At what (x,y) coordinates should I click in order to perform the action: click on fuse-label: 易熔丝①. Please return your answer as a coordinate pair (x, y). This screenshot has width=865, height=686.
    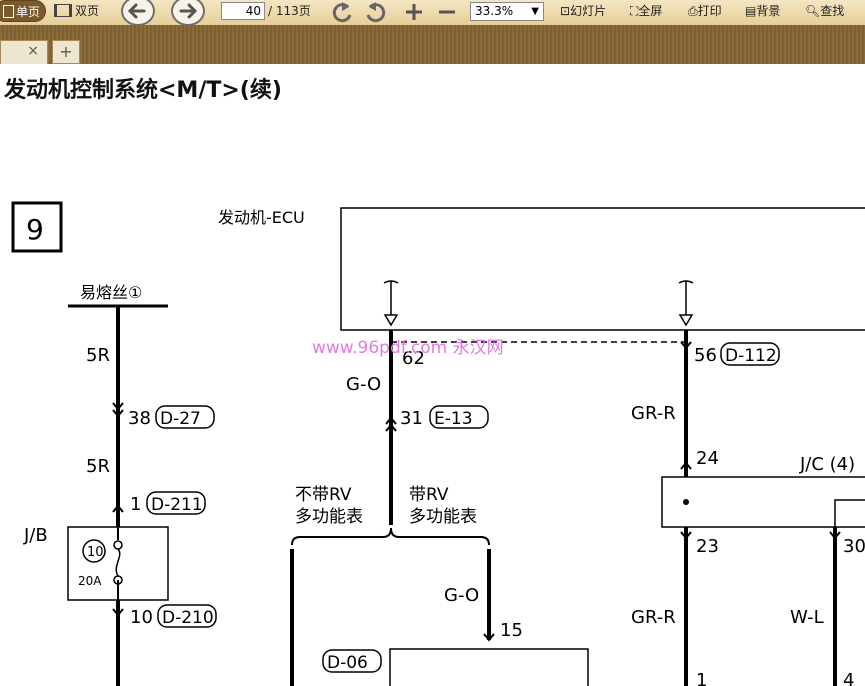
    Looking at the image, I should click on (111, 292).